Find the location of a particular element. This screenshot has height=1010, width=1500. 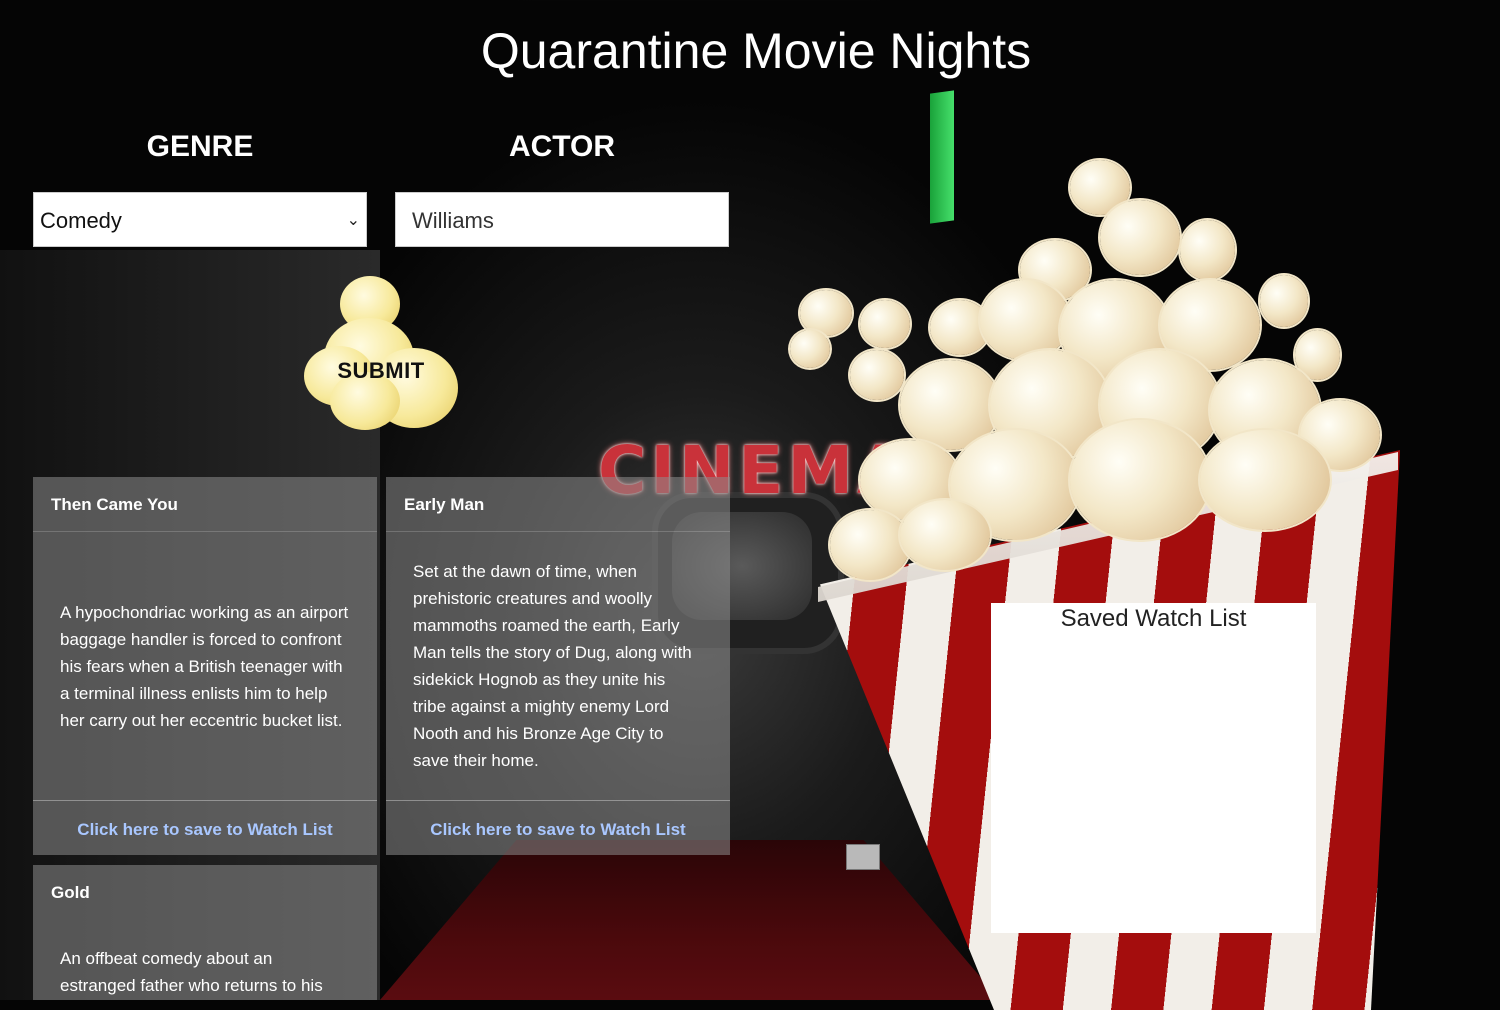

movie-title: Gold is located at coordinates (70, 892).